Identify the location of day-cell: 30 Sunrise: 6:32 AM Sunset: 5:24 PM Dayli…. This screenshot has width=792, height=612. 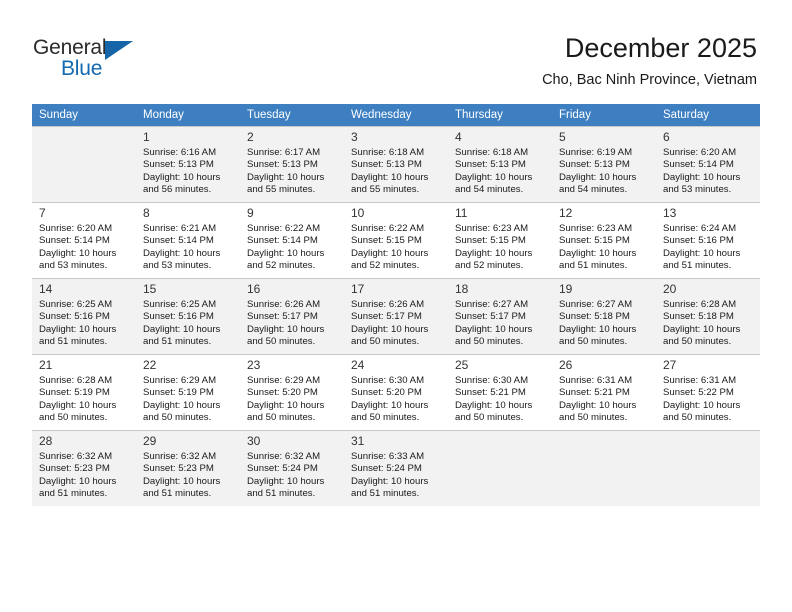
(292, 468).